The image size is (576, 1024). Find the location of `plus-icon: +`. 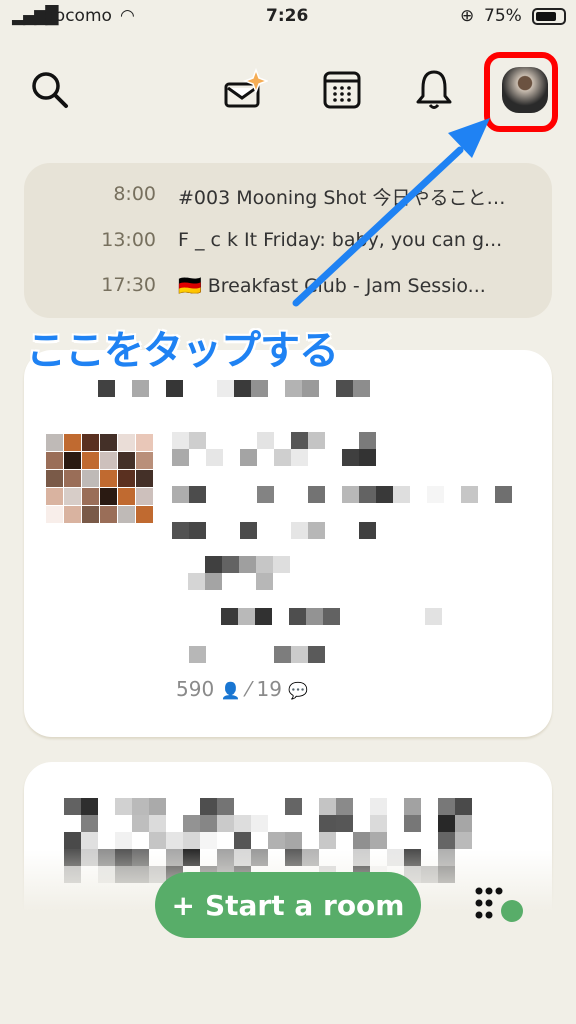

plus-icon: + is located at coordinates (183, 905).